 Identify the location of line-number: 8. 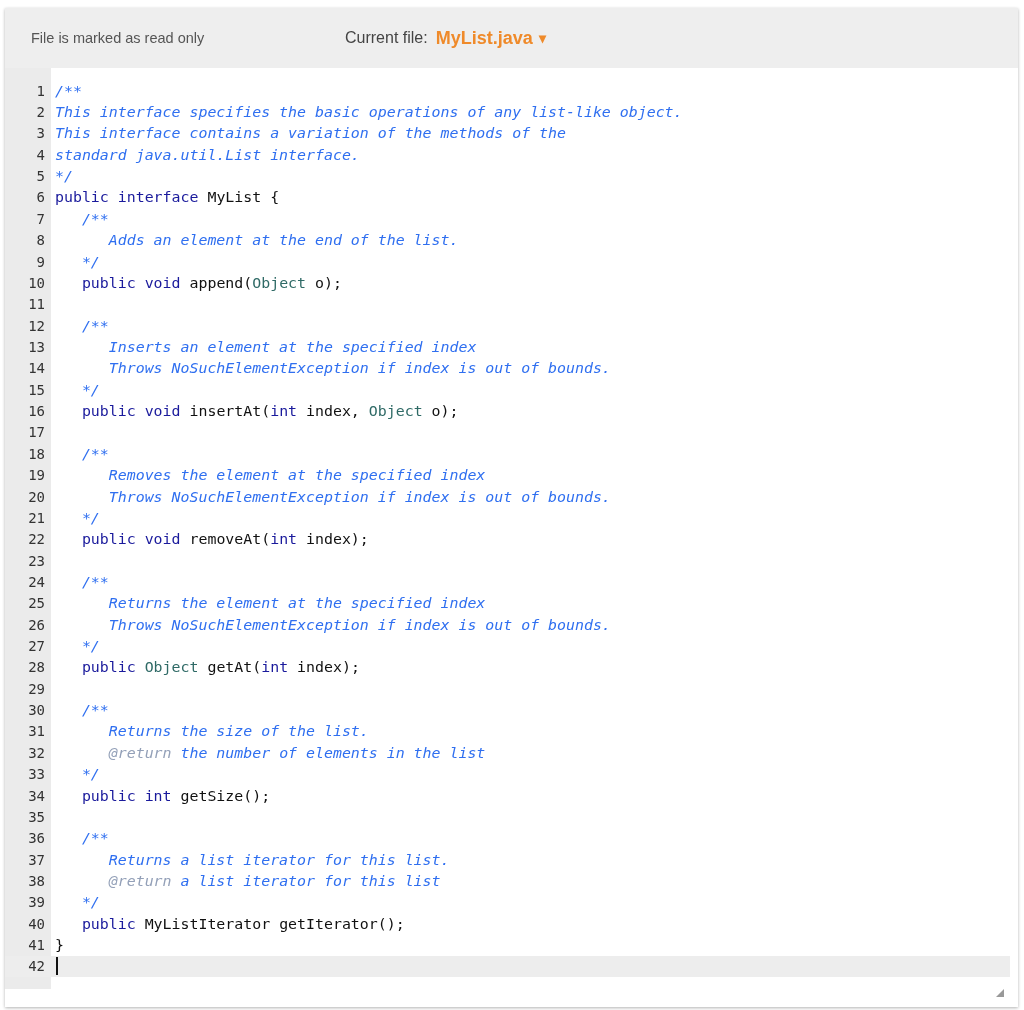
(40, 240).